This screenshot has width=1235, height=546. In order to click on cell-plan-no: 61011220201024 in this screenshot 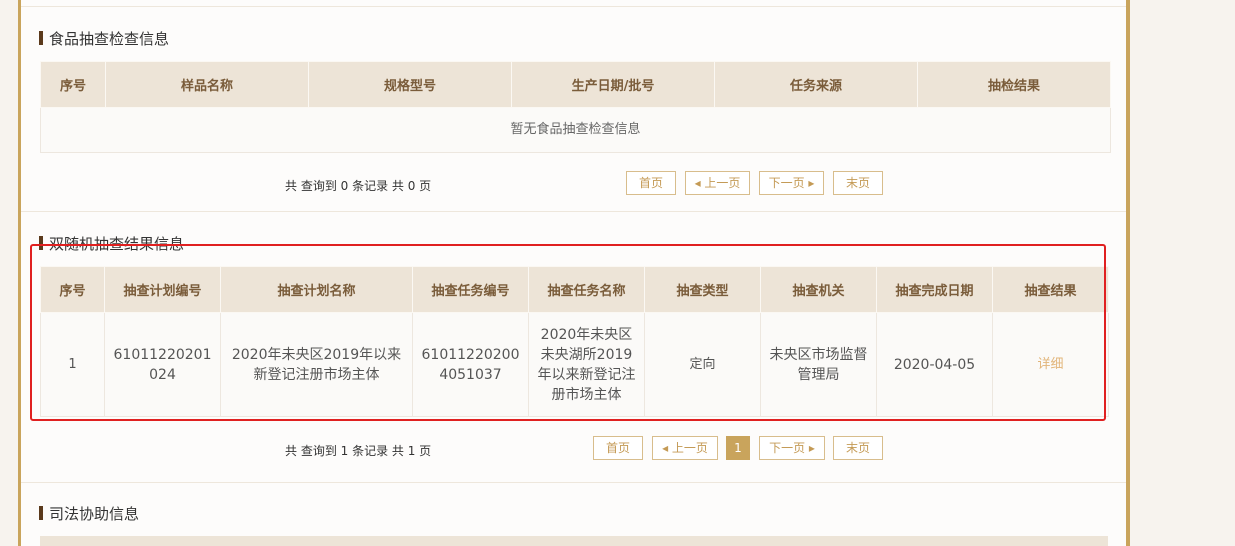, I will do `click(162, 364)`.